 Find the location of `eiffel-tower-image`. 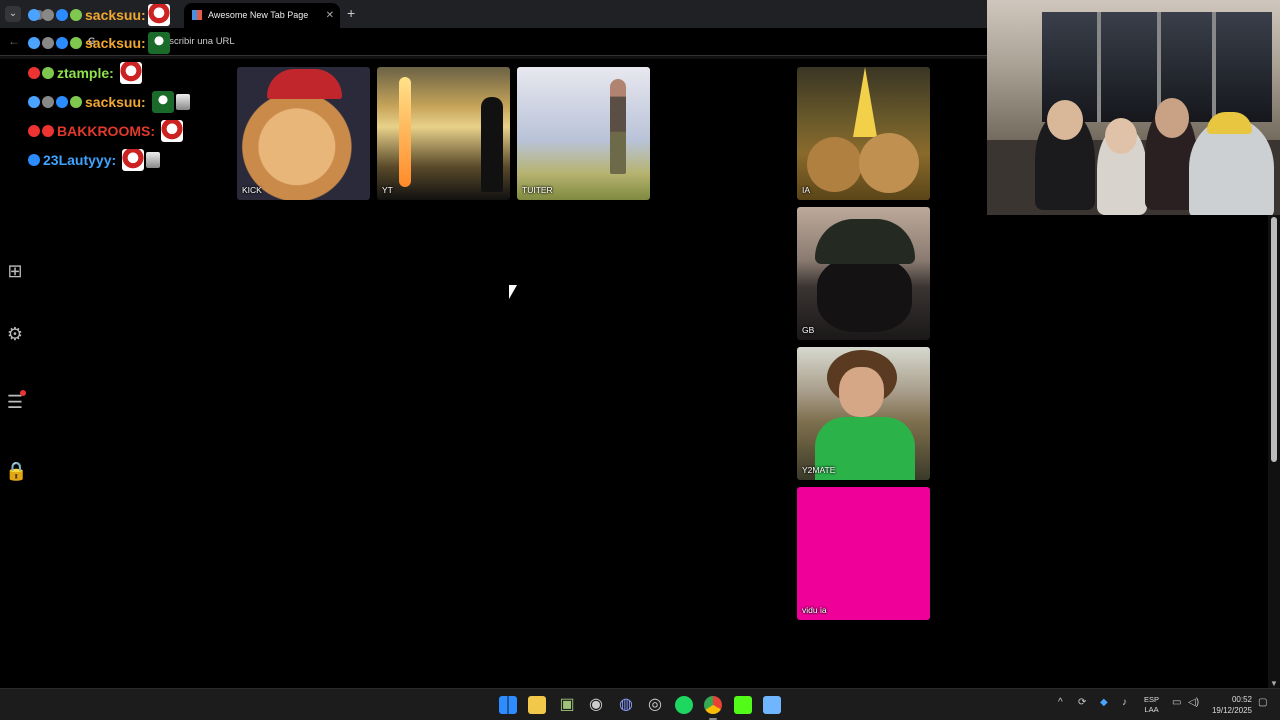

eiffel-tower-image is located at coordinates (865, 102).